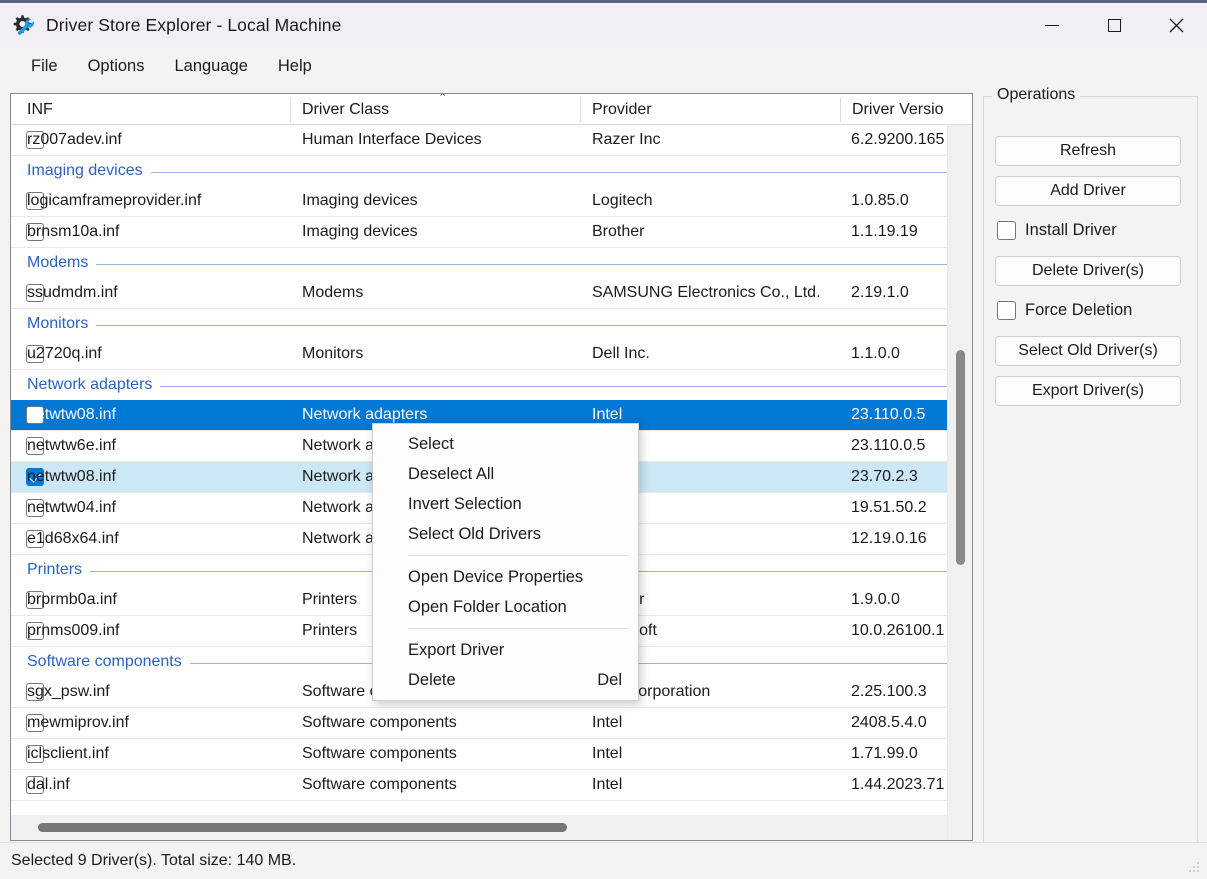 This screenshot has height=879, width=1207. I want to click on list-group-header: Network adapters, so click(491, 385).